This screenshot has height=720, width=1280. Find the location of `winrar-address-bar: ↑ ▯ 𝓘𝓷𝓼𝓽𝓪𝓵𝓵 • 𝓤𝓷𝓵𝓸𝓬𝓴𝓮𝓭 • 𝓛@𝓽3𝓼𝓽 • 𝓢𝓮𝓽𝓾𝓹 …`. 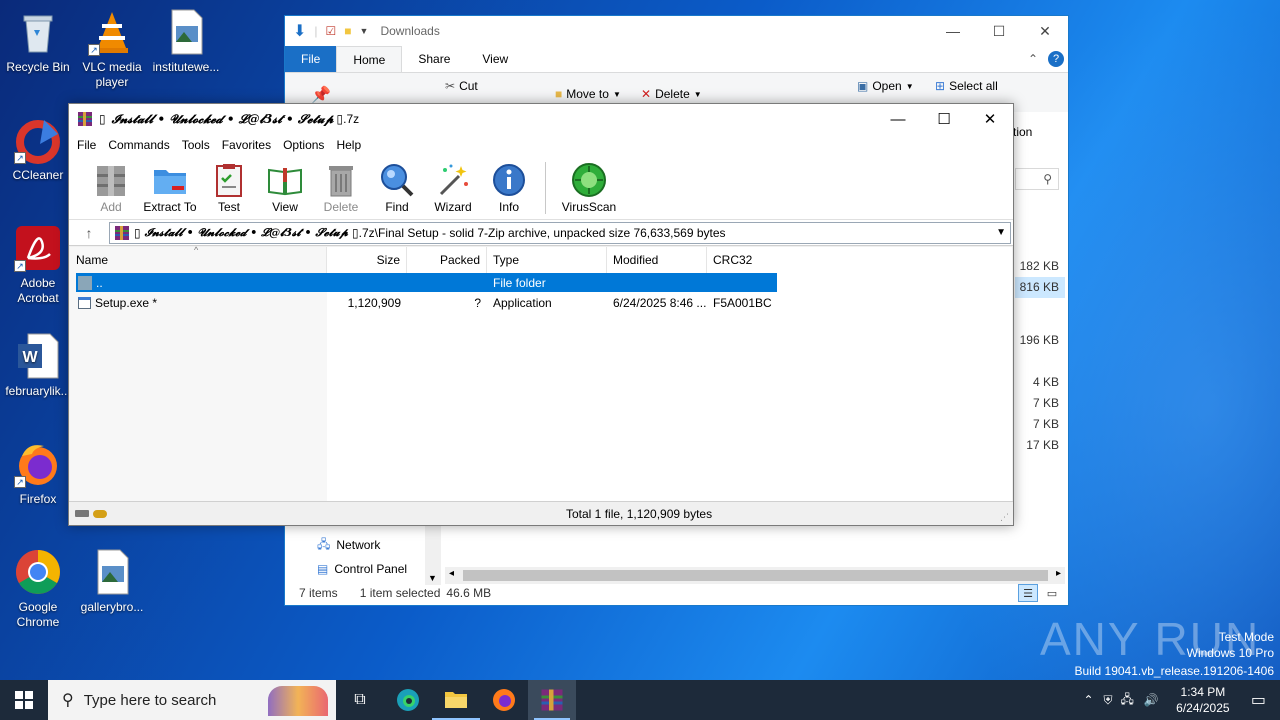

winrar-address-bar: ↑ ▯ 𝓘𝓷𝓼𝓽𝓪𝓵𝓵 • 𝓤𝓷𝓵𝓸𝓬𝓴𝓮𝓭 • 𝓛@𝓽3𝓼𝓽 • 𝓢𝓮𝓽𝓾𝓹 … is located at coordinates (541, 233).